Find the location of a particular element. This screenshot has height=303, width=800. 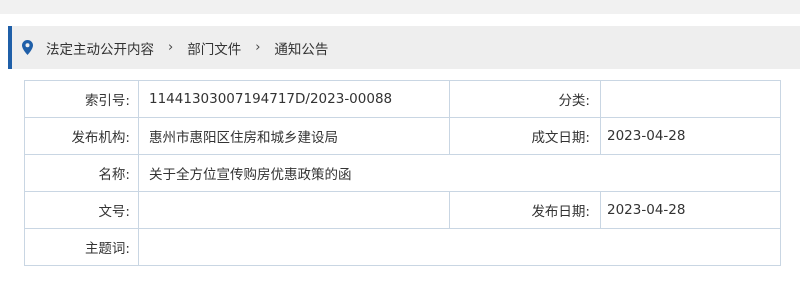

table-row: 发布机构: 惠州市惠阳区住房和城乡建设局 成文日期: 2023-04-28 is located at coordinates (402, 136).